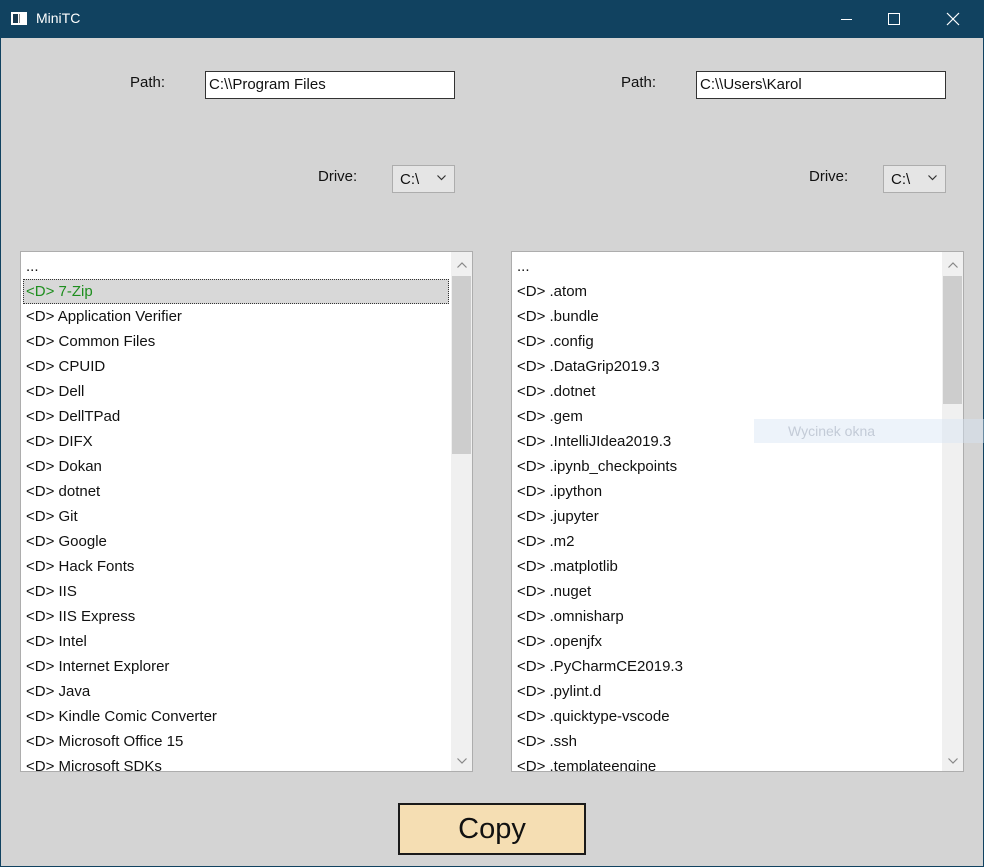 The height and width of the screenshot is (867, 984). Describe the element at coordinates (727, 491) in the screenshot. I see `list-item: <D> .ipython` at that location.